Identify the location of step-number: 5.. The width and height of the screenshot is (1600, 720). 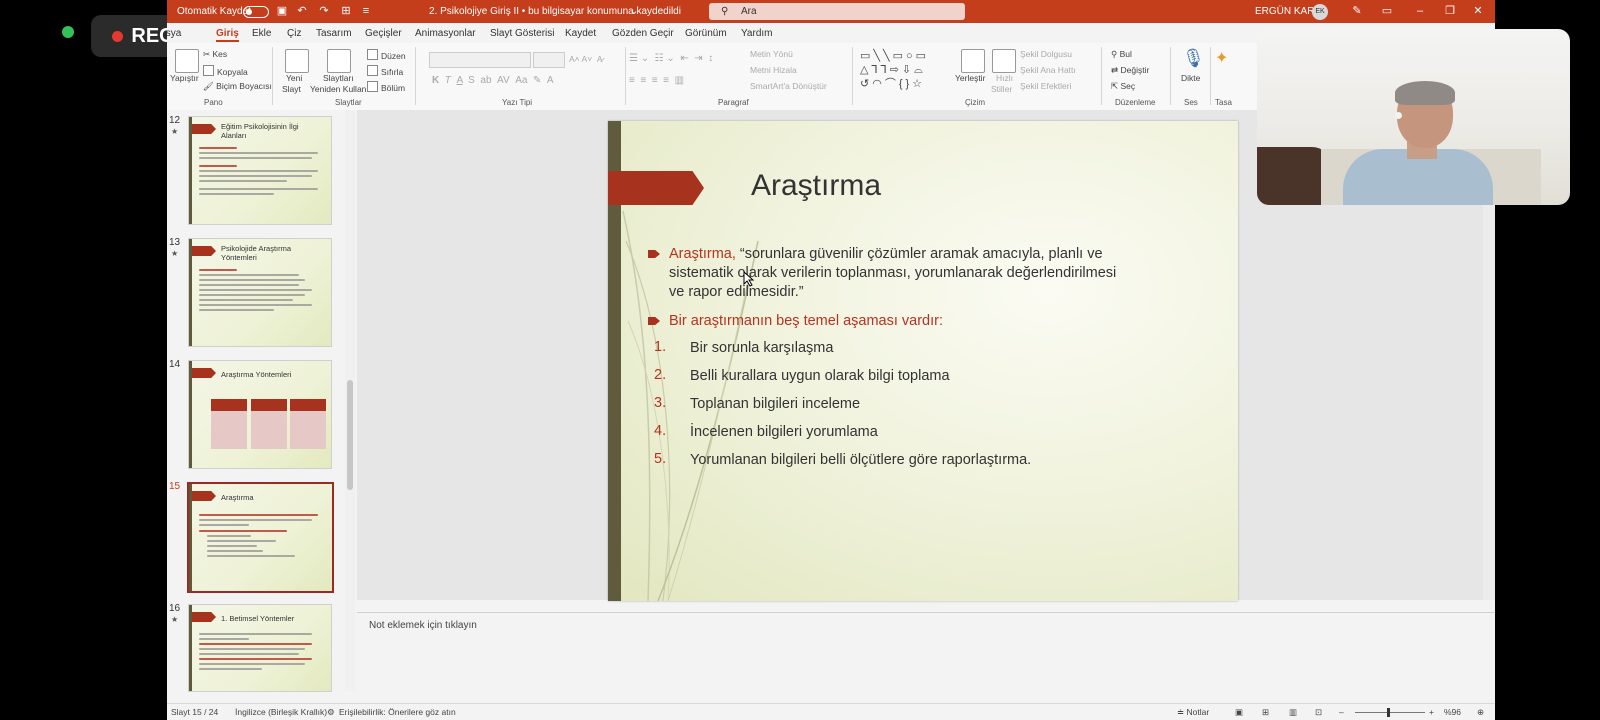
(660, 459).